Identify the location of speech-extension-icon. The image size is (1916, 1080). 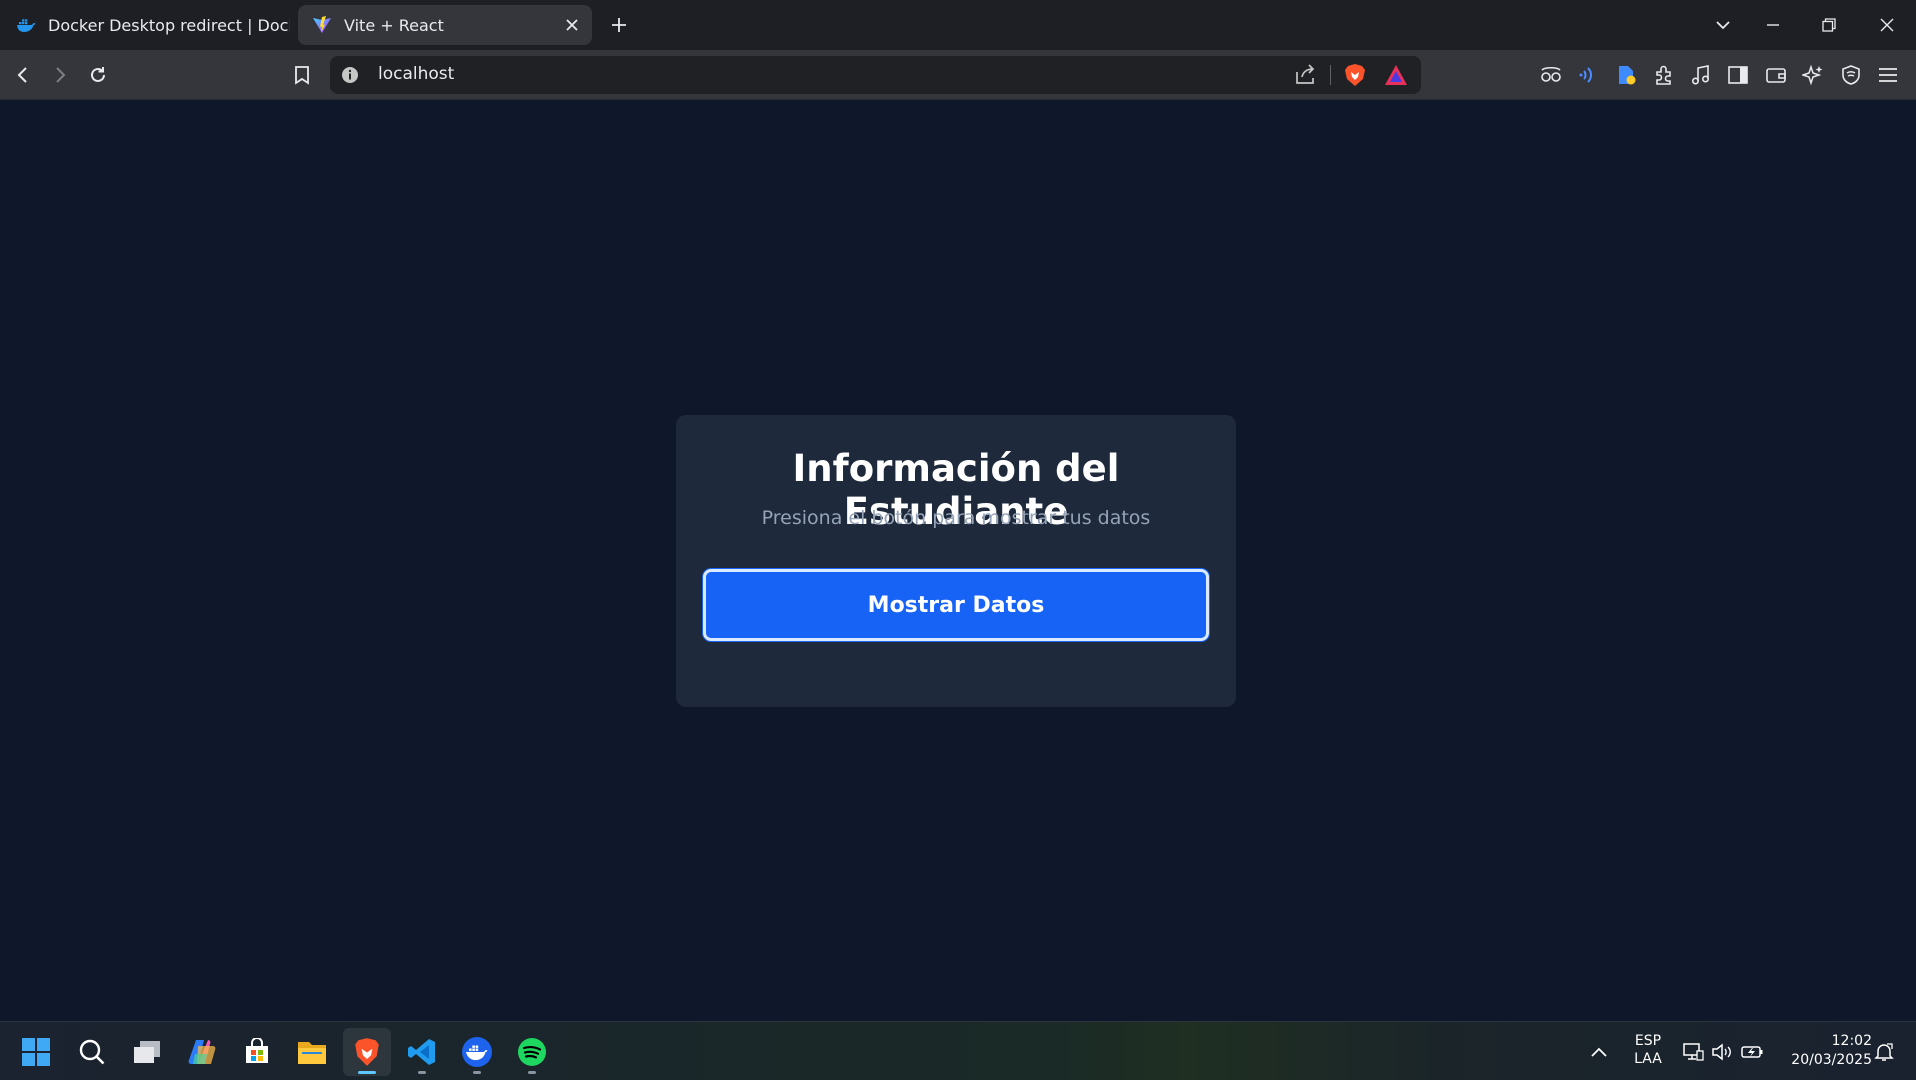
(1589, 75).